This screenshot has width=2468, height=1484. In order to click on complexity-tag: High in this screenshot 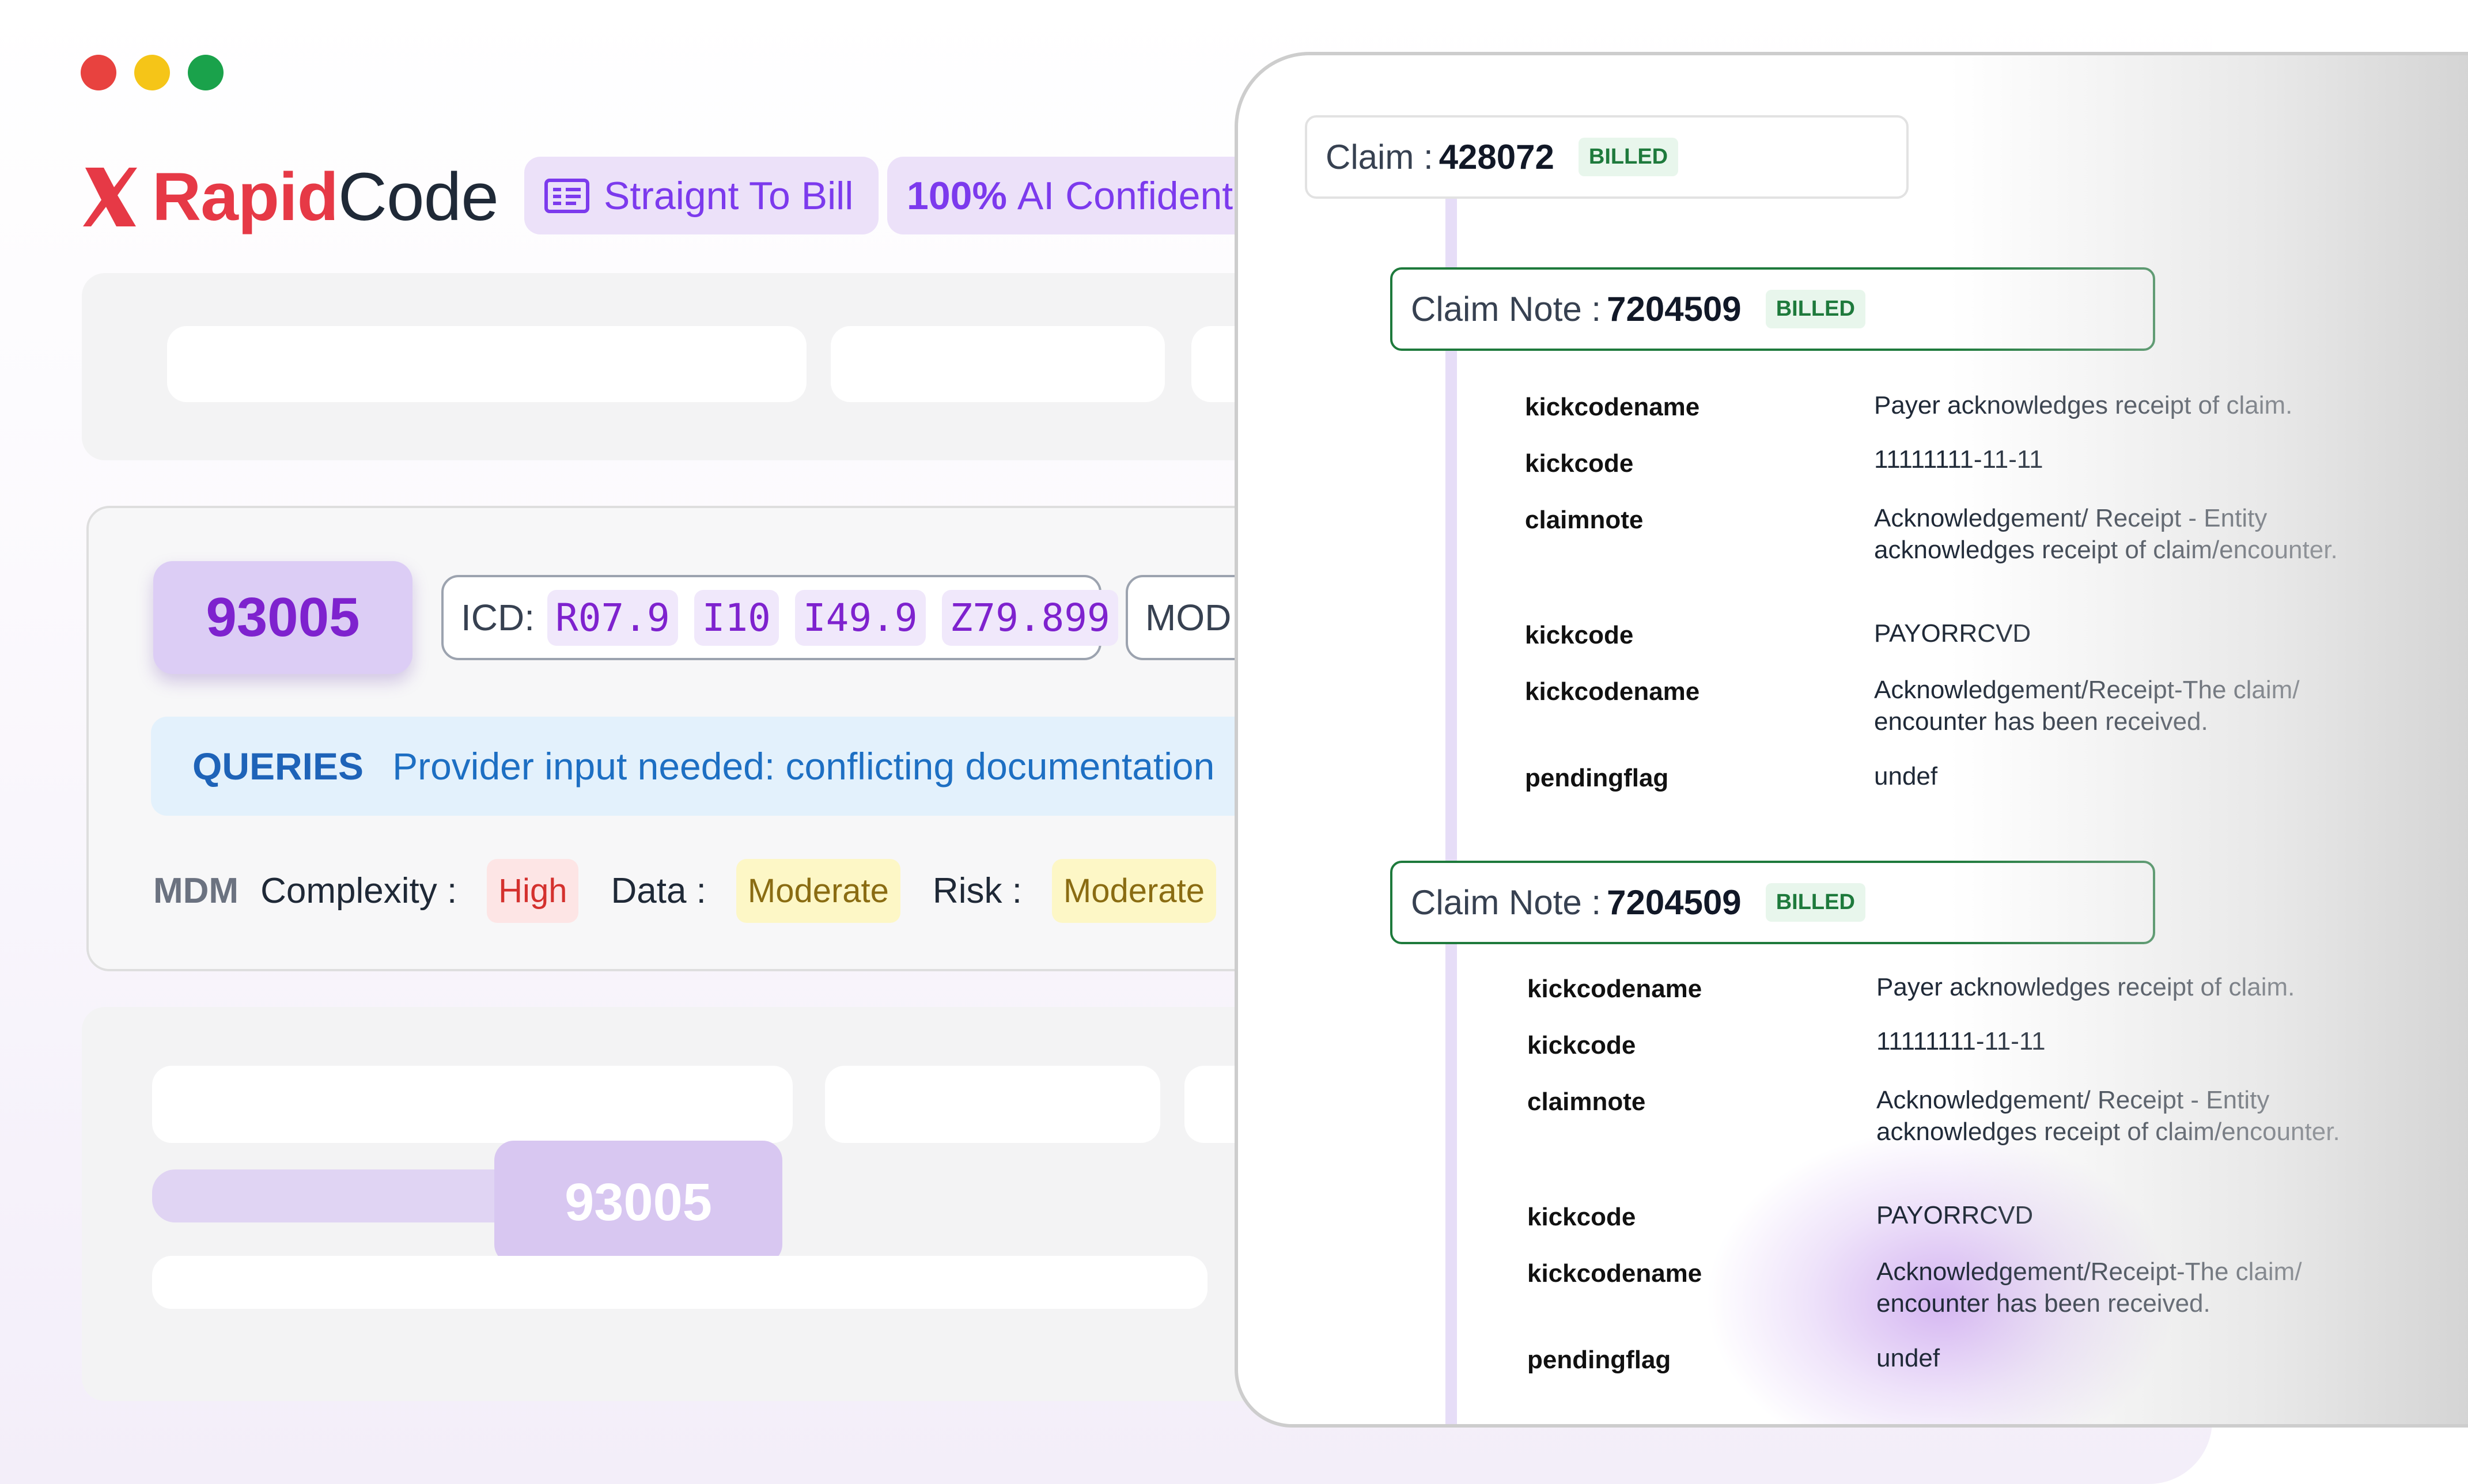, I will do `click(533, 891)`.